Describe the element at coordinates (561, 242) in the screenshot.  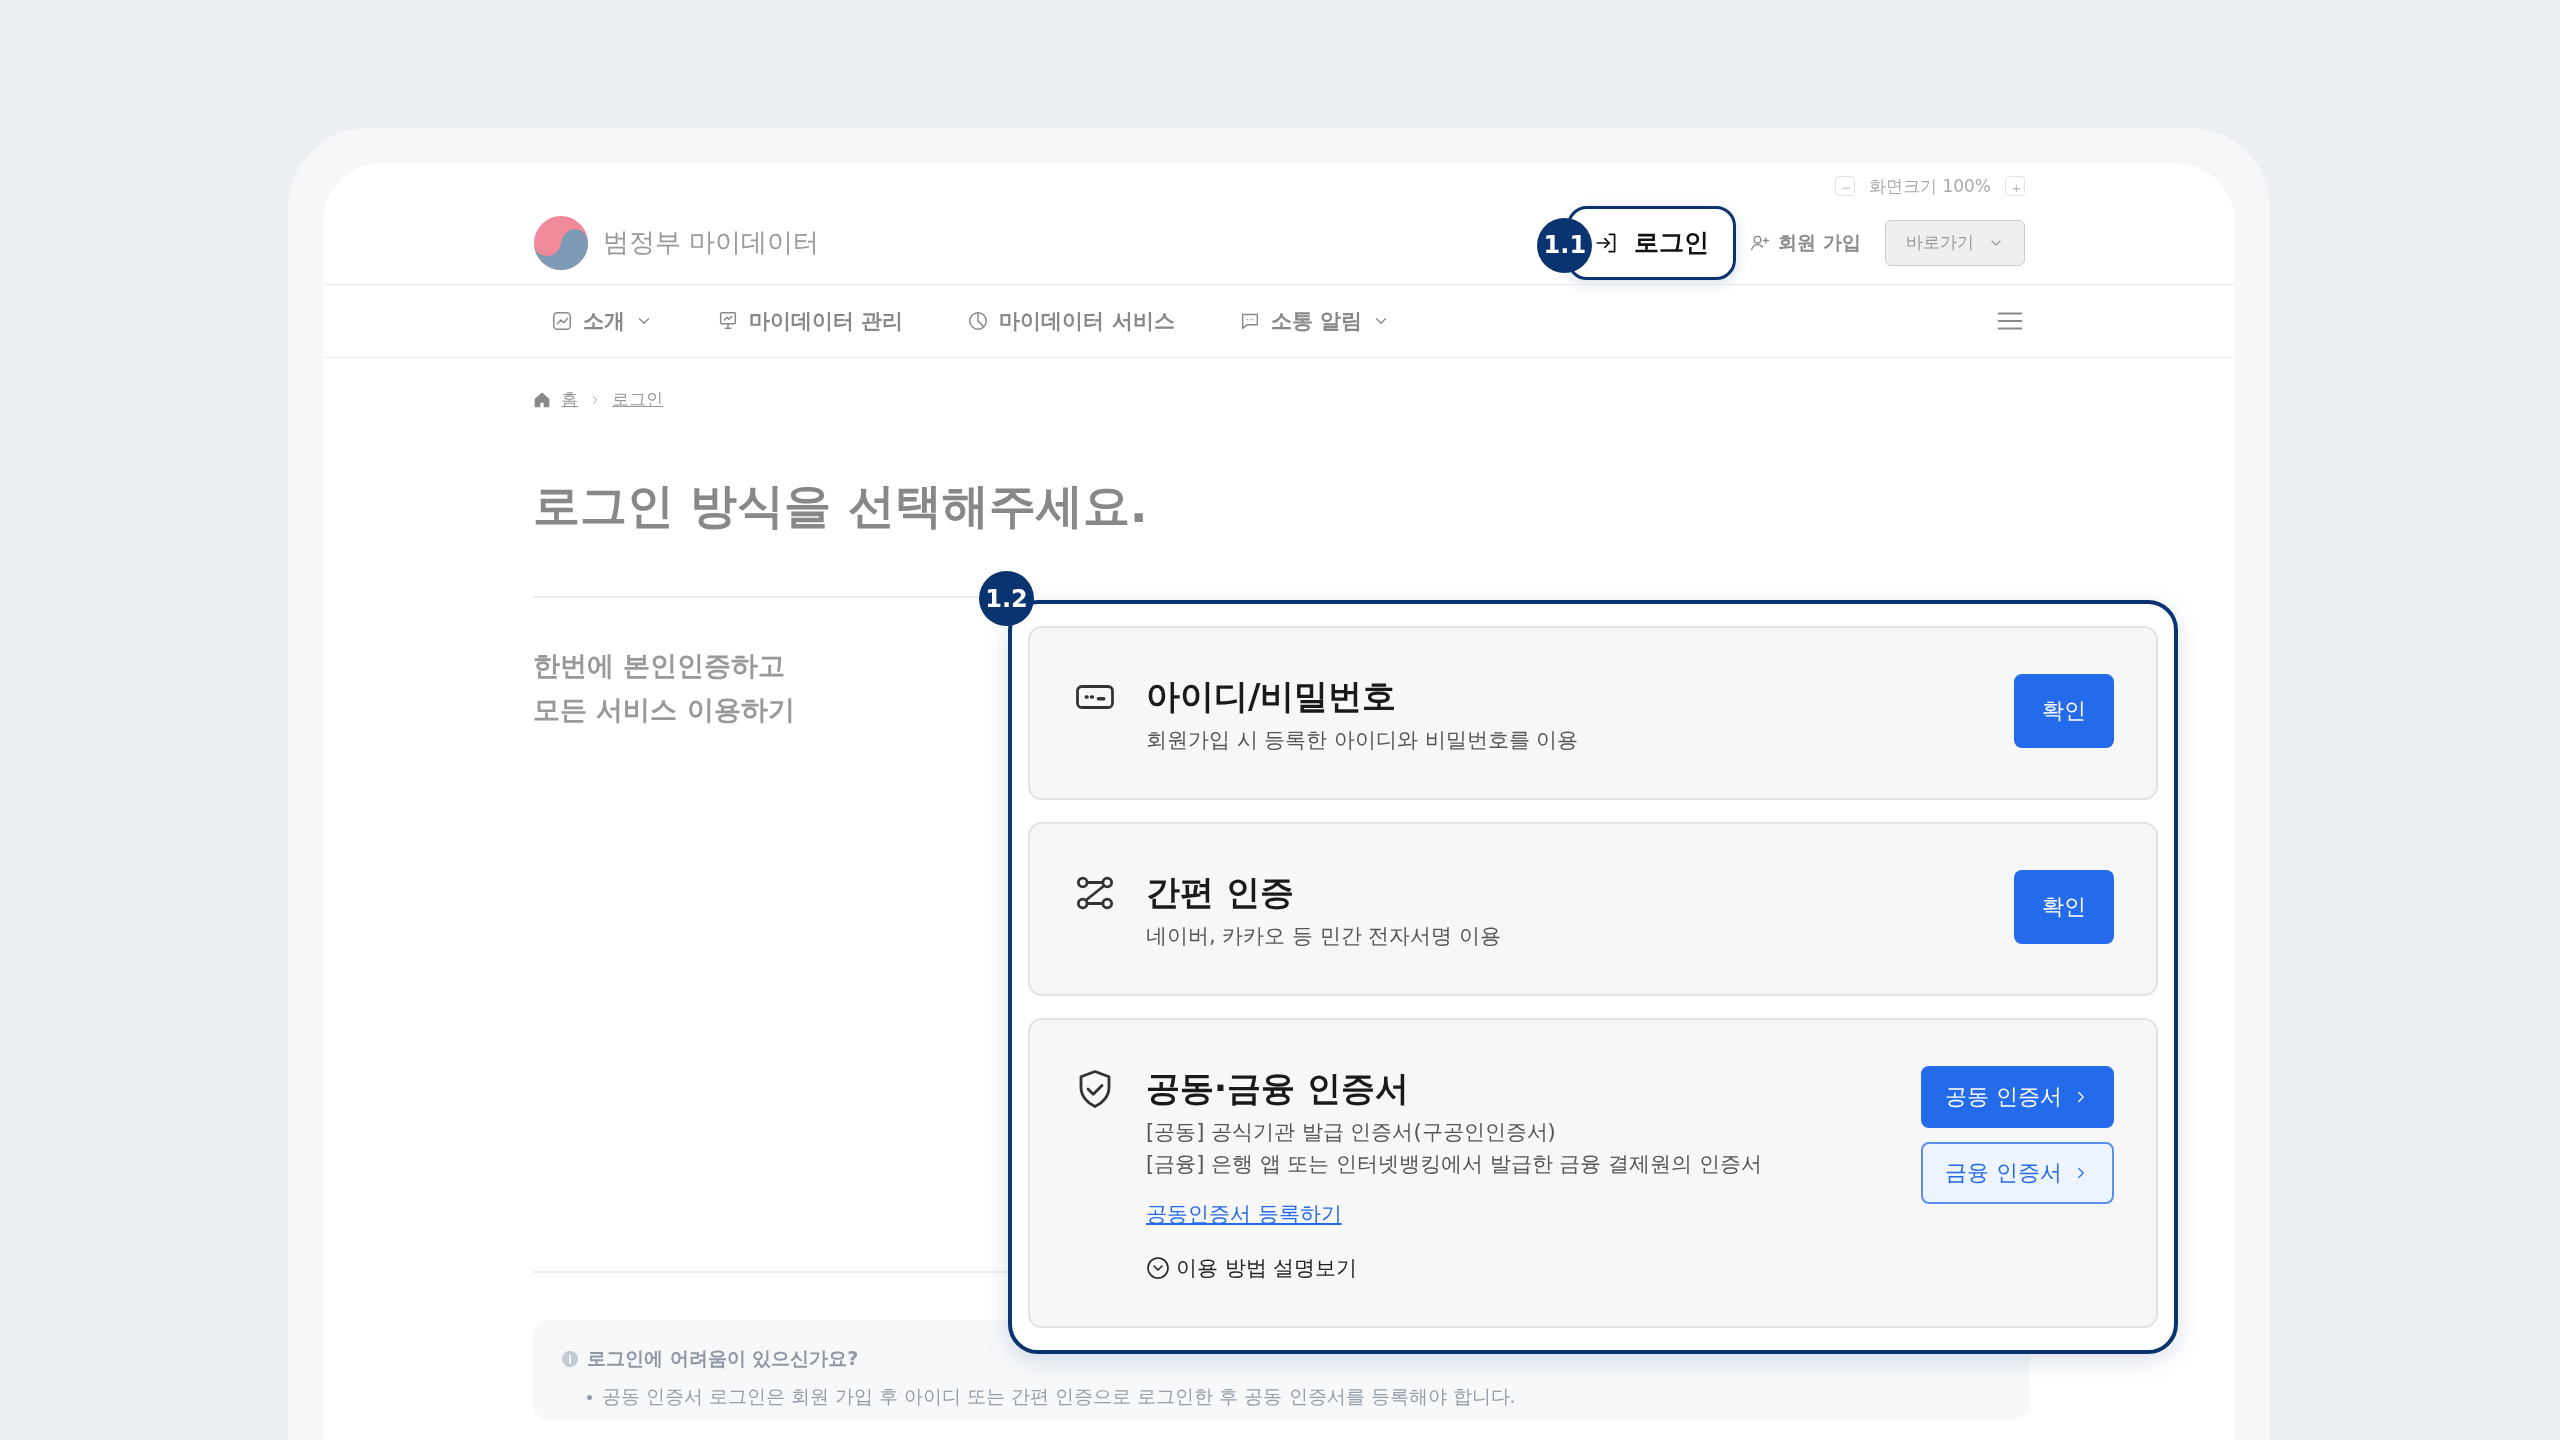
I see `logo-icon` at that location.